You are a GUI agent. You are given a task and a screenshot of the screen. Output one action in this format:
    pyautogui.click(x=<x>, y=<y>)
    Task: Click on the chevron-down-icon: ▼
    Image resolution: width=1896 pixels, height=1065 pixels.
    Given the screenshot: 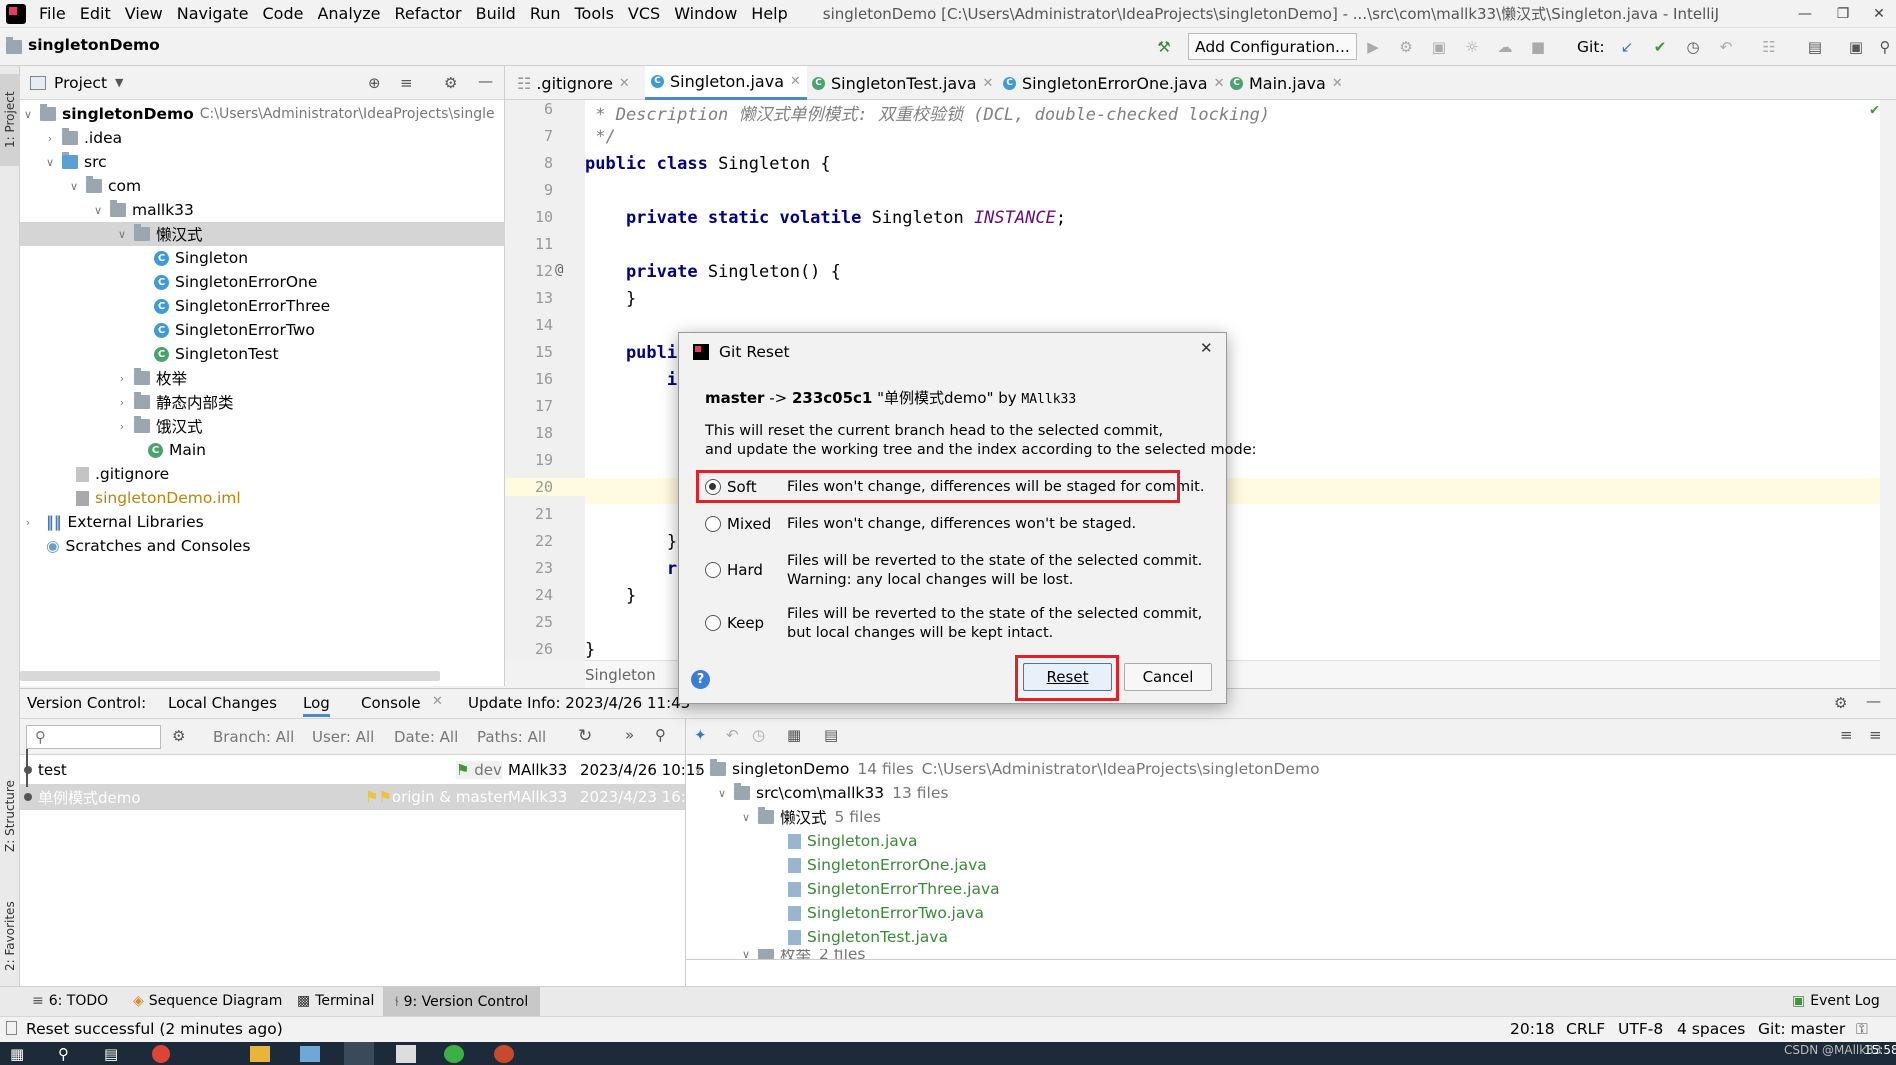 What is the action you would take?
    pyautogui.click(x=119, y=82)
    